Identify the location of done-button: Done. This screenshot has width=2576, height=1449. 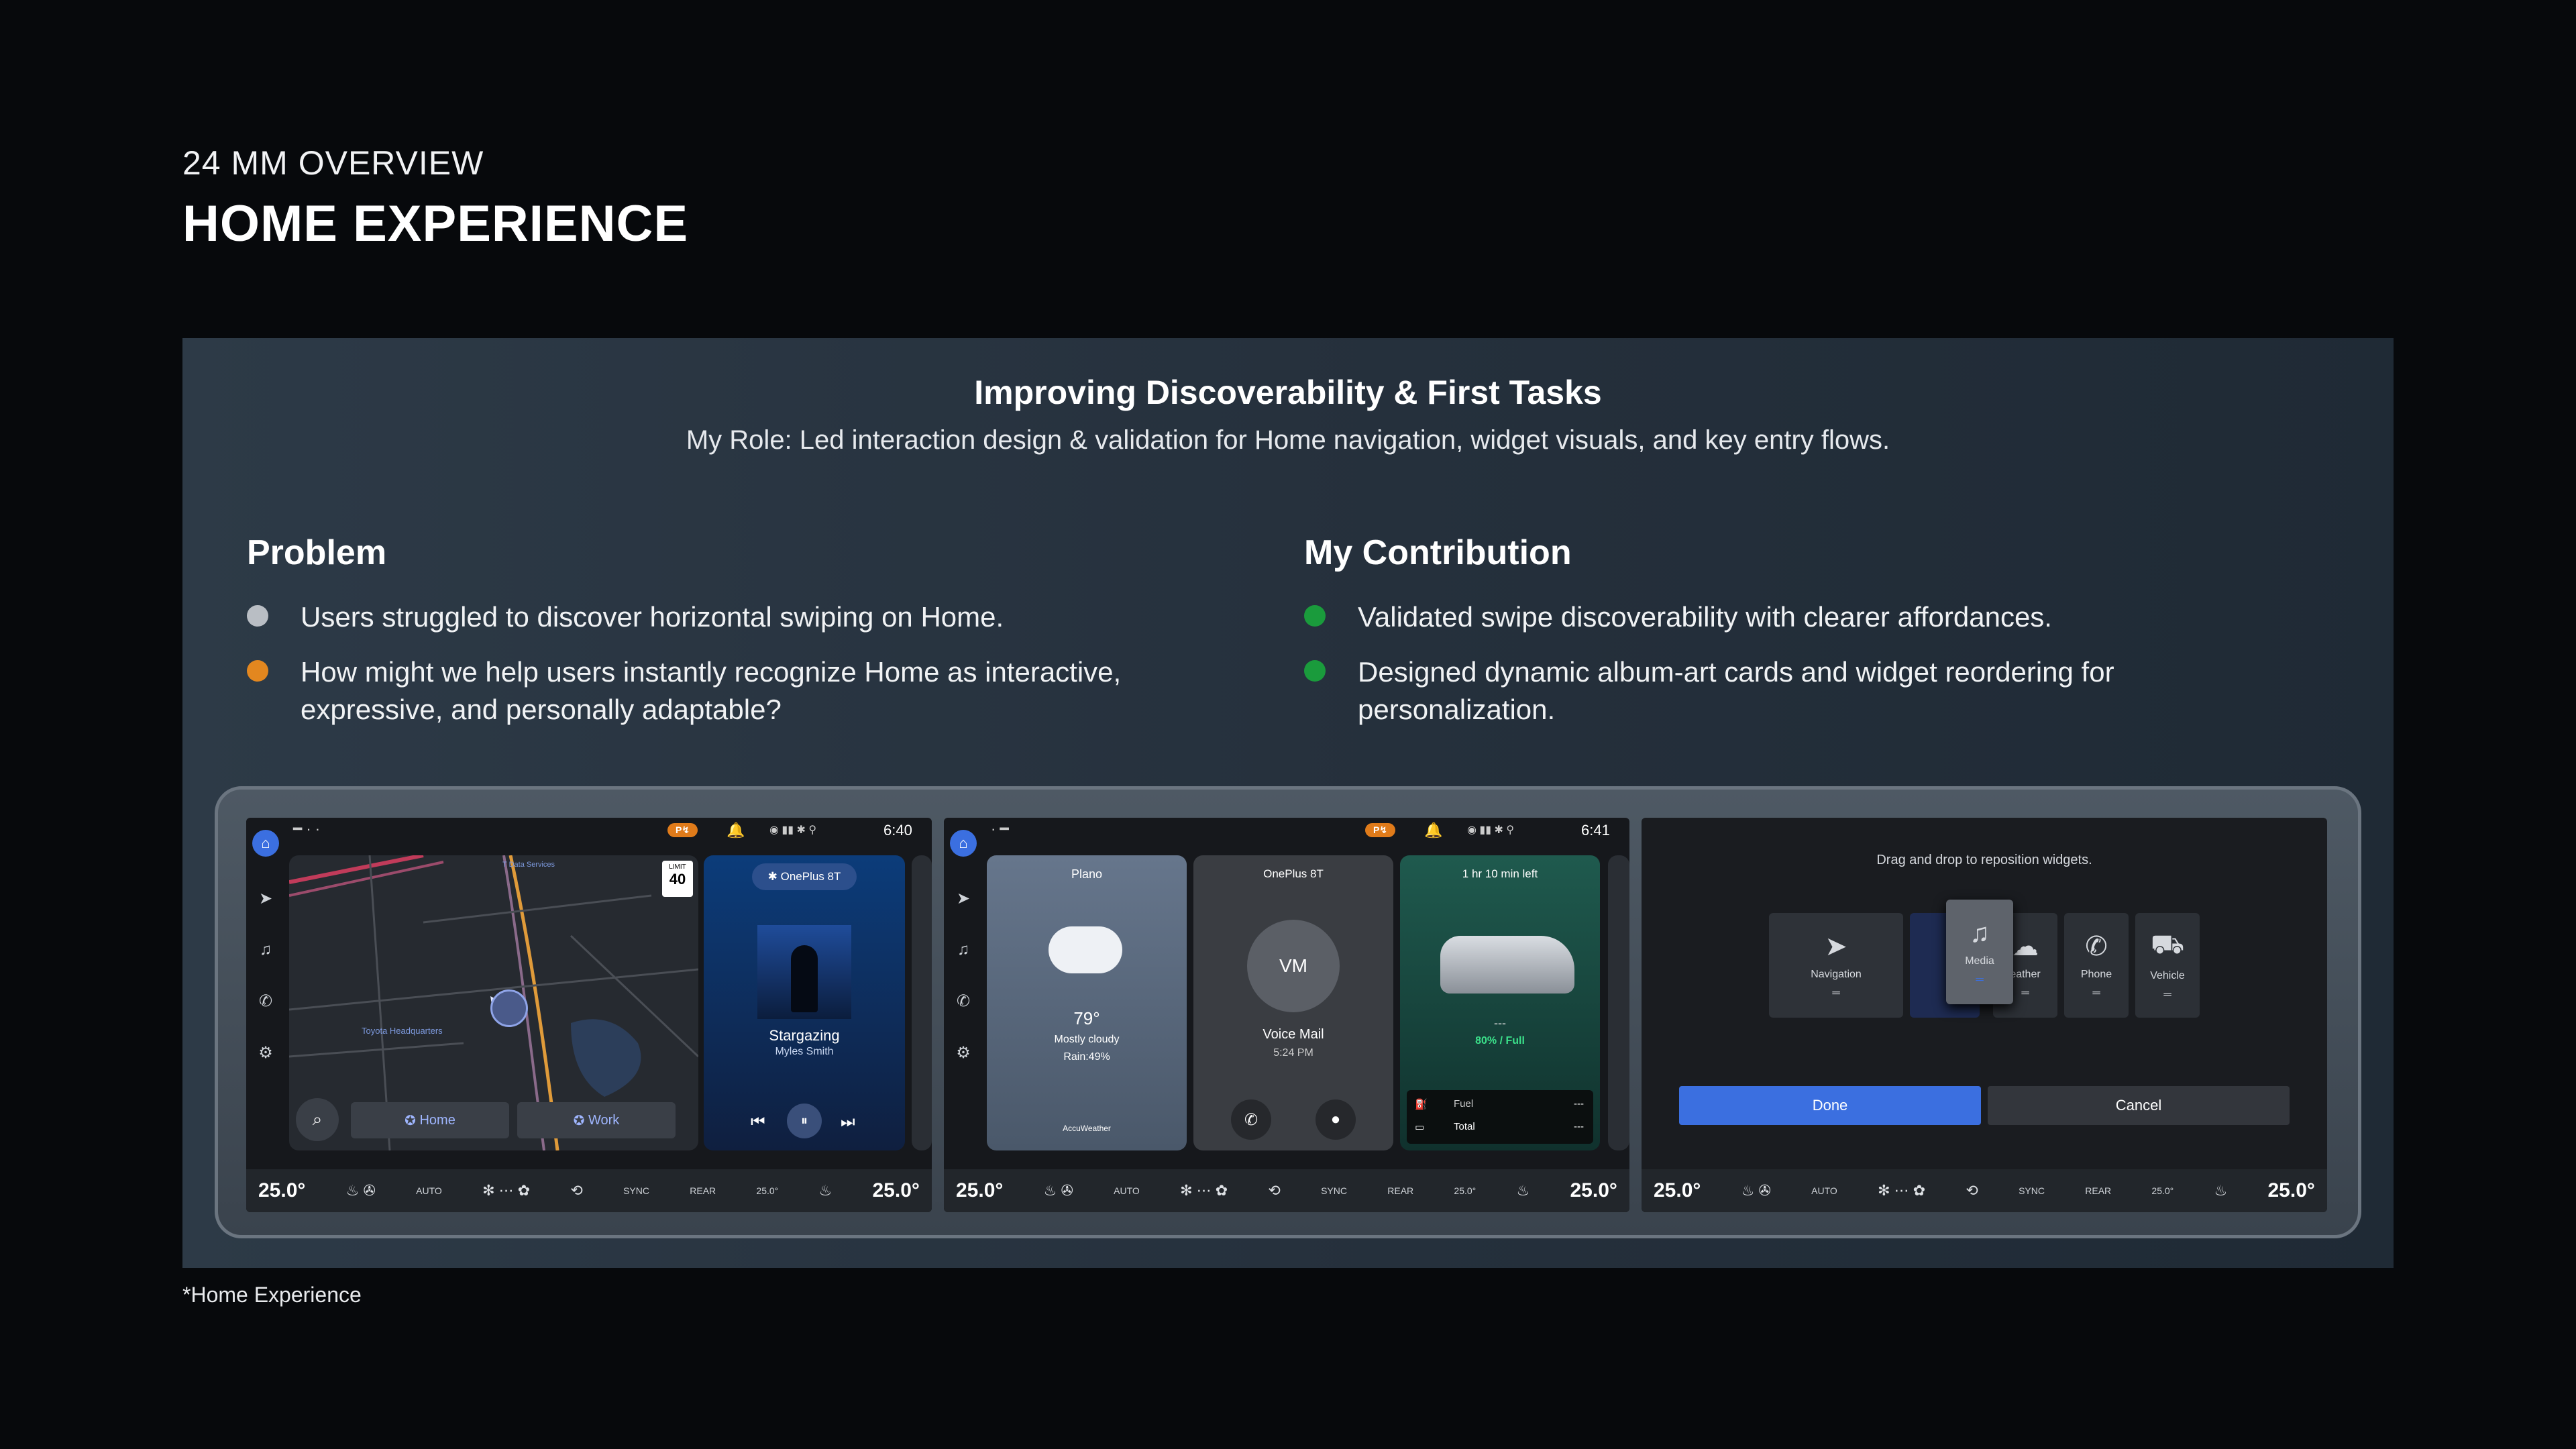
(1830, 1105).